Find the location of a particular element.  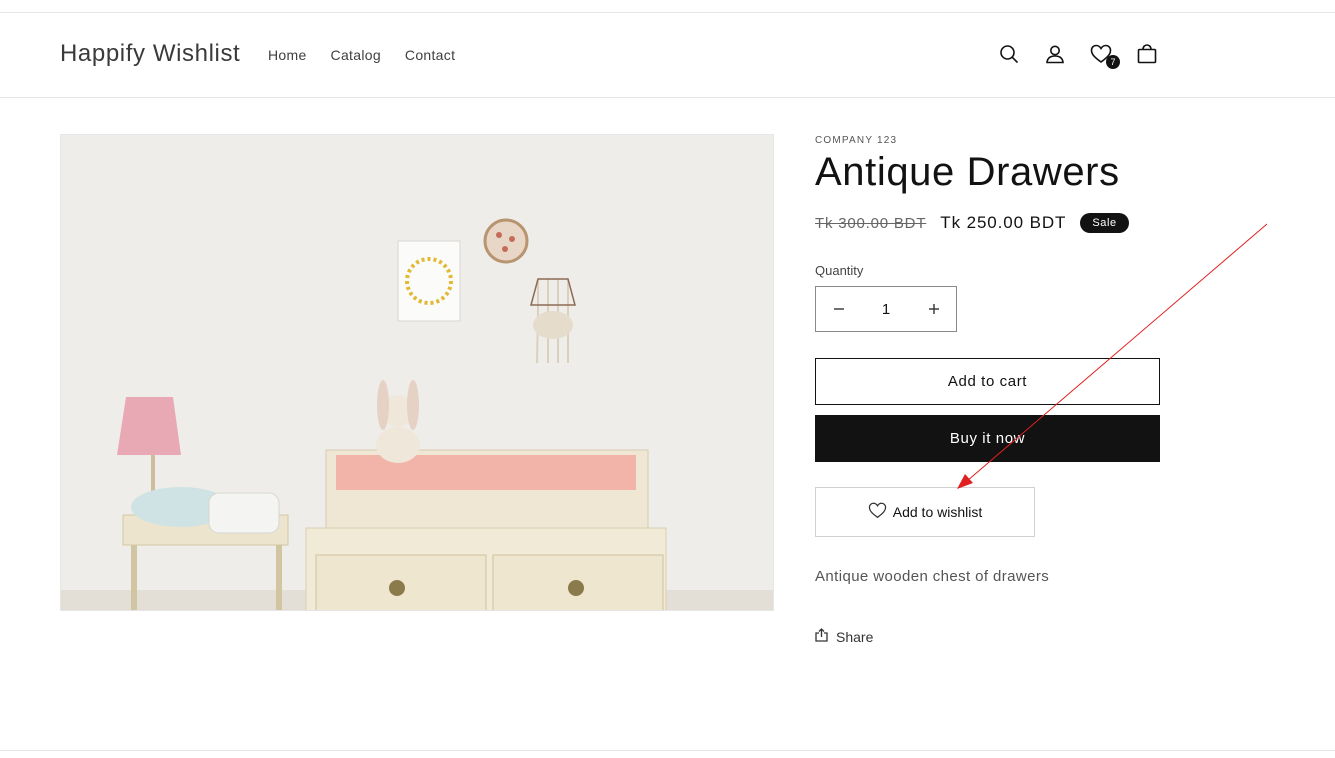

quantity-decrease-button is located at coordinates (838, 309).